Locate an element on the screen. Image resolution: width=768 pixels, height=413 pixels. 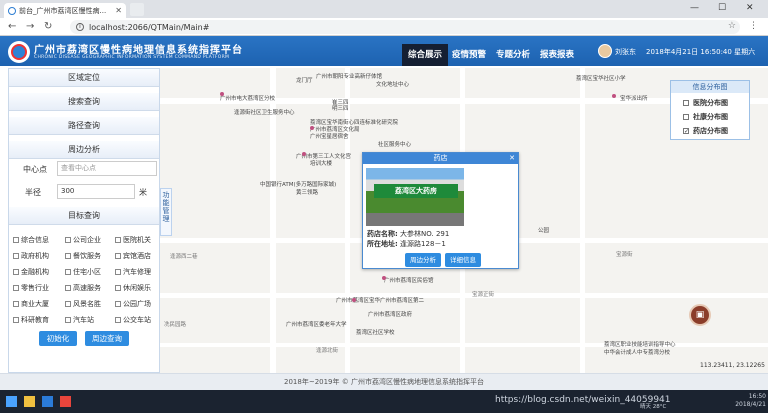
radius-input: 300 is located at coordinates (96, 191).